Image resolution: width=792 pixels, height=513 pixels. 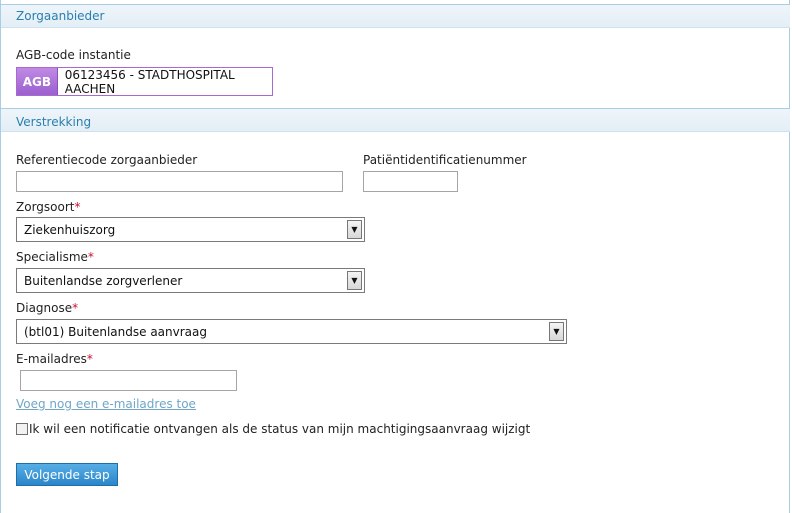 I want to click on agb-value: 06123456 - STADTHOSPITAL AACHEN, so click(x=149, y=81).